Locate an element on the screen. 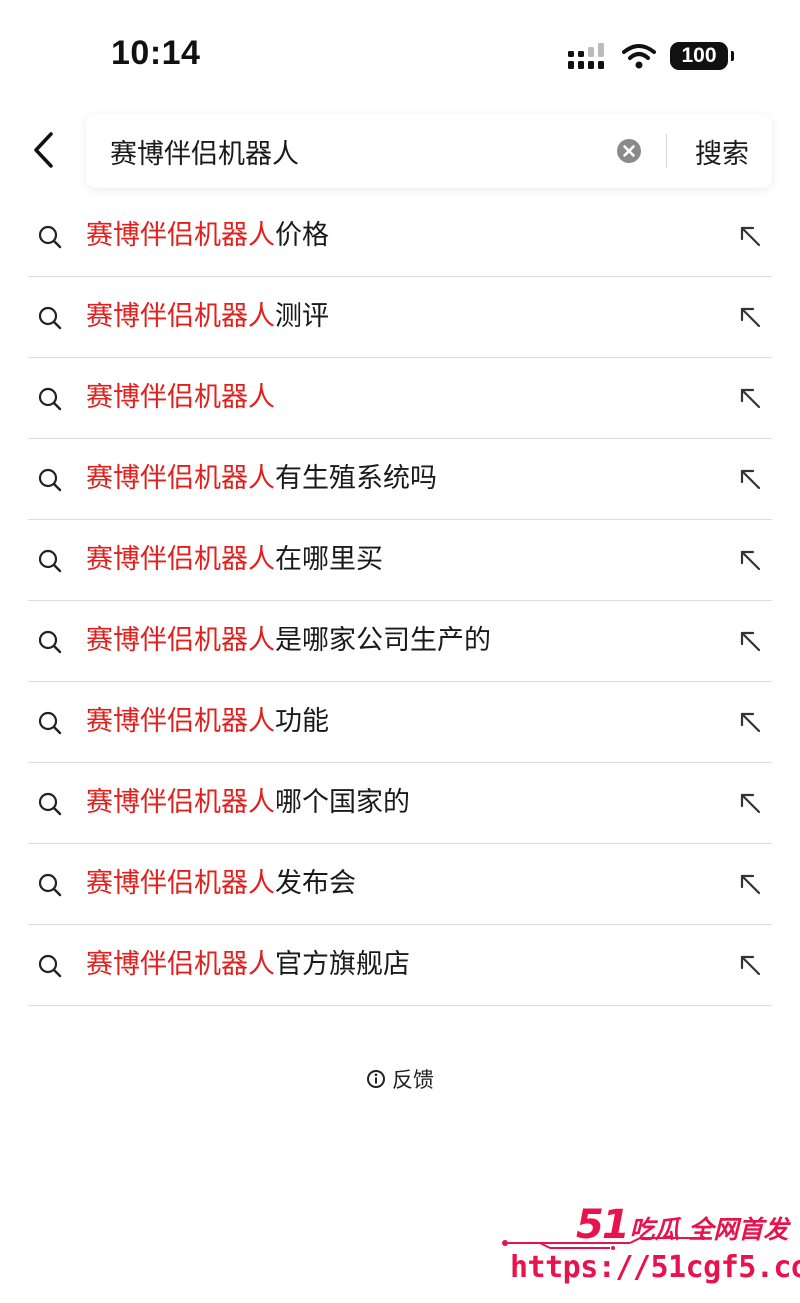 The width and height of the screenshot is (800, 1303). suggestion-item: 赛博伴侣机器人 is located at coordinates (400, 398).